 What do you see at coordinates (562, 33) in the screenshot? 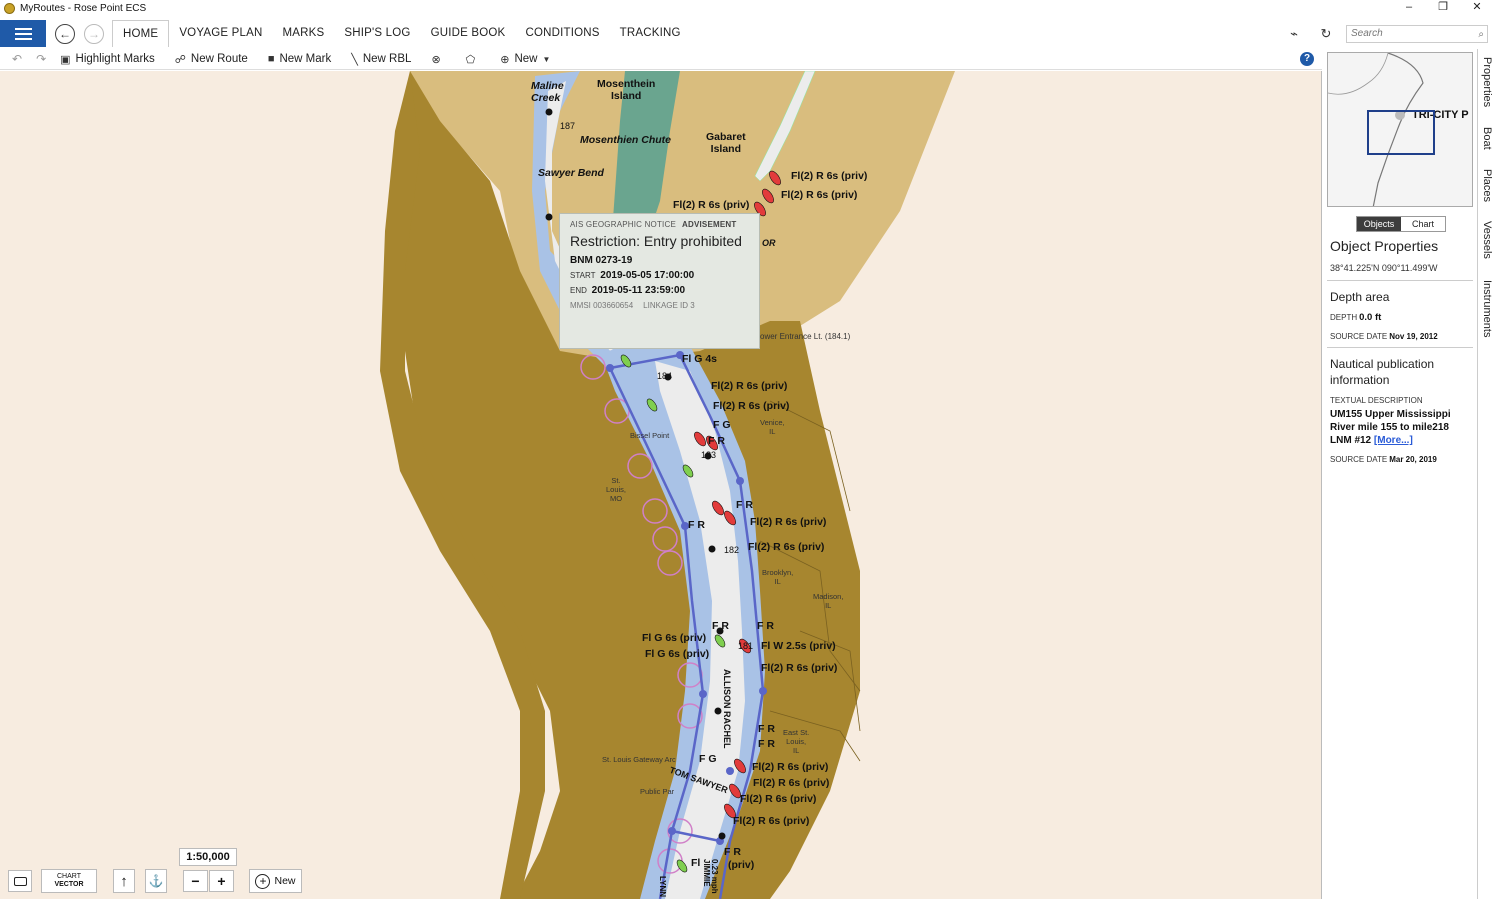
I see `tab-conditions: CONDITIONS` at bounding box center [562, 33].